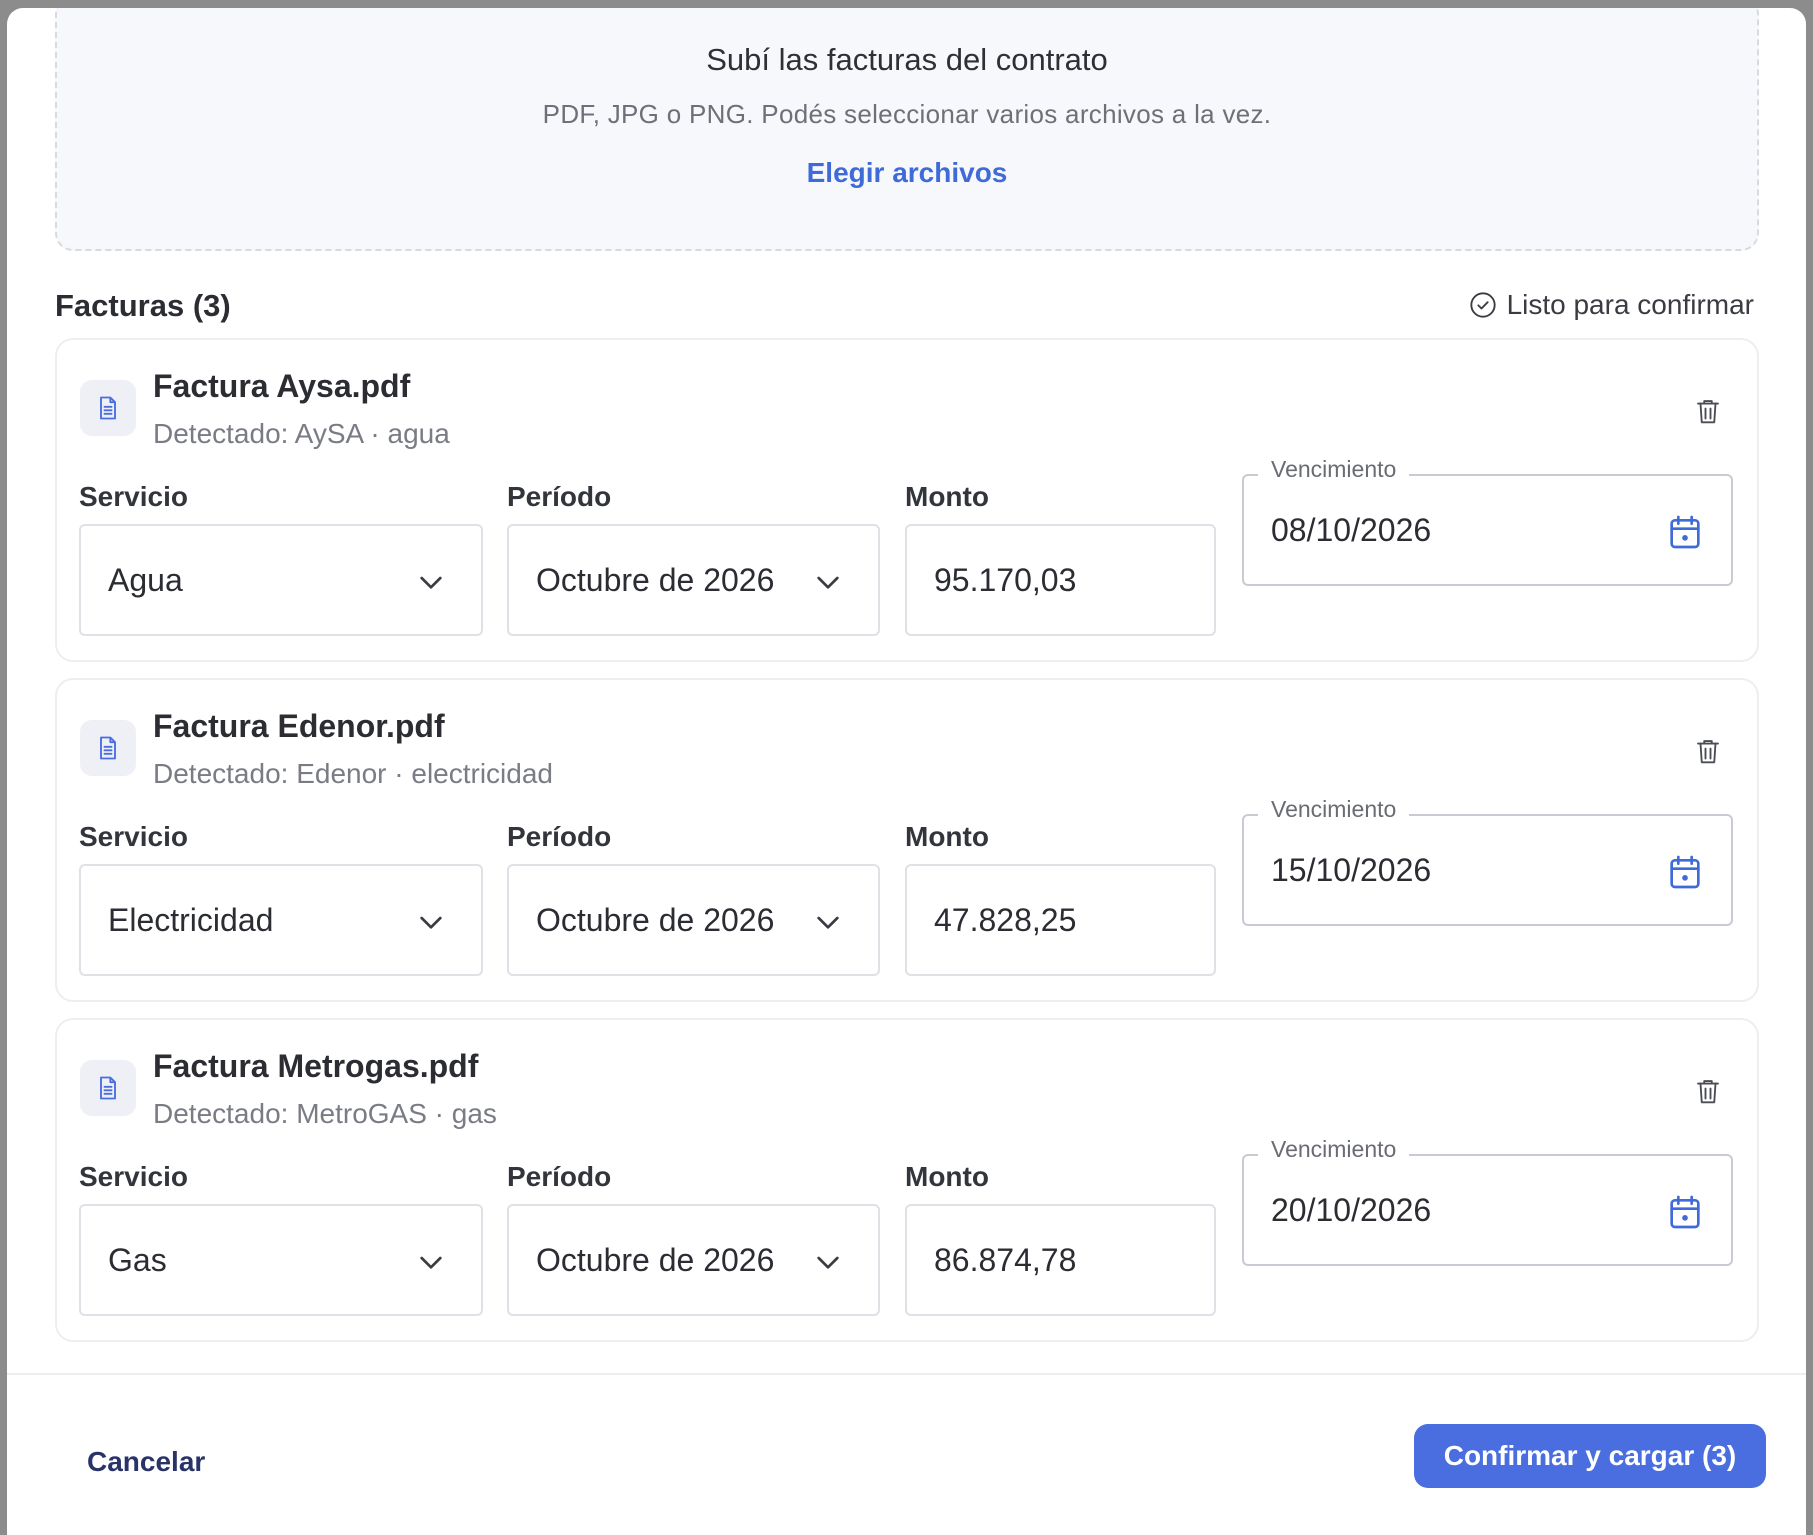 The height and width of the screenshot is (1535, 1813). Describe the element at coordinates (137, 1259) in the screenshot. I see `servicio-value: Gas` at that location.